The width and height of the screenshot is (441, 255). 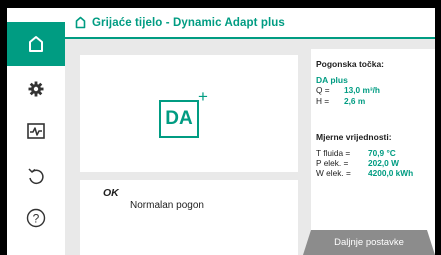 I want to click on undo-icon, so click(x=36, y=176).